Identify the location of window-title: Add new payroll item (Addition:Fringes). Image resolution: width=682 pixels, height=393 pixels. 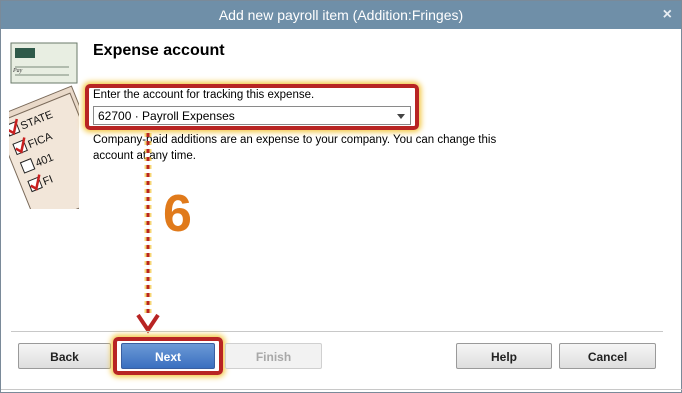
(341, 15).